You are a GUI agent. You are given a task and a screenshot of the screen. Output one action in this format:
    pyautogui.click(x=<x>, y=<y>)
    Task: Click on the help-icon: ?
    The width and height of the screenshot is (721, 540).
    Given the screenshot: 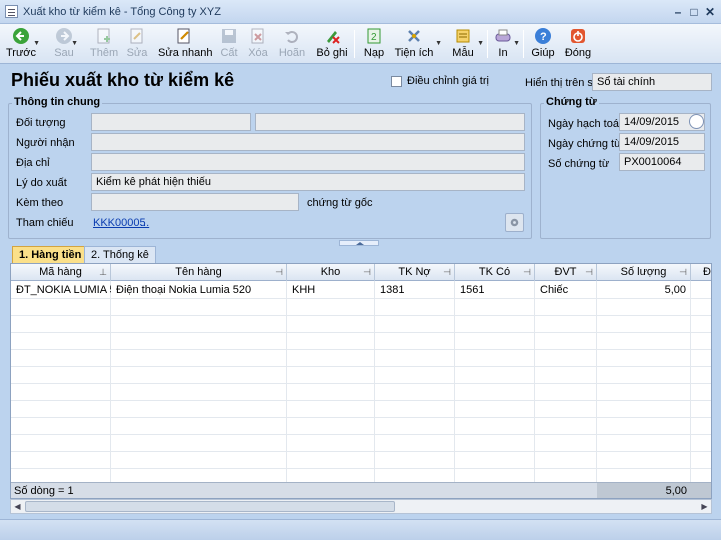 What is the action you would take?
    pyautogui.click(x=543, y=36)
    